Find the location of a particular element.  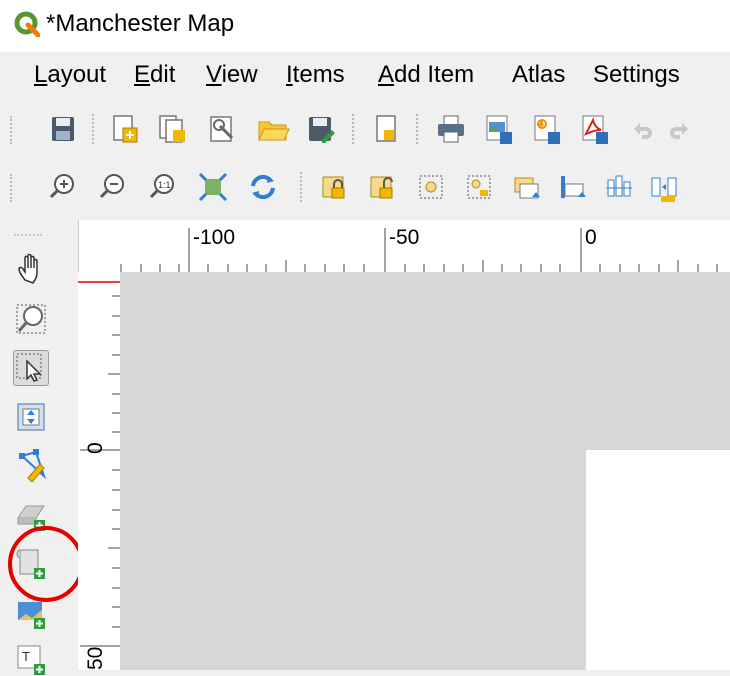

print-icon is located at coordinates (451, 129).